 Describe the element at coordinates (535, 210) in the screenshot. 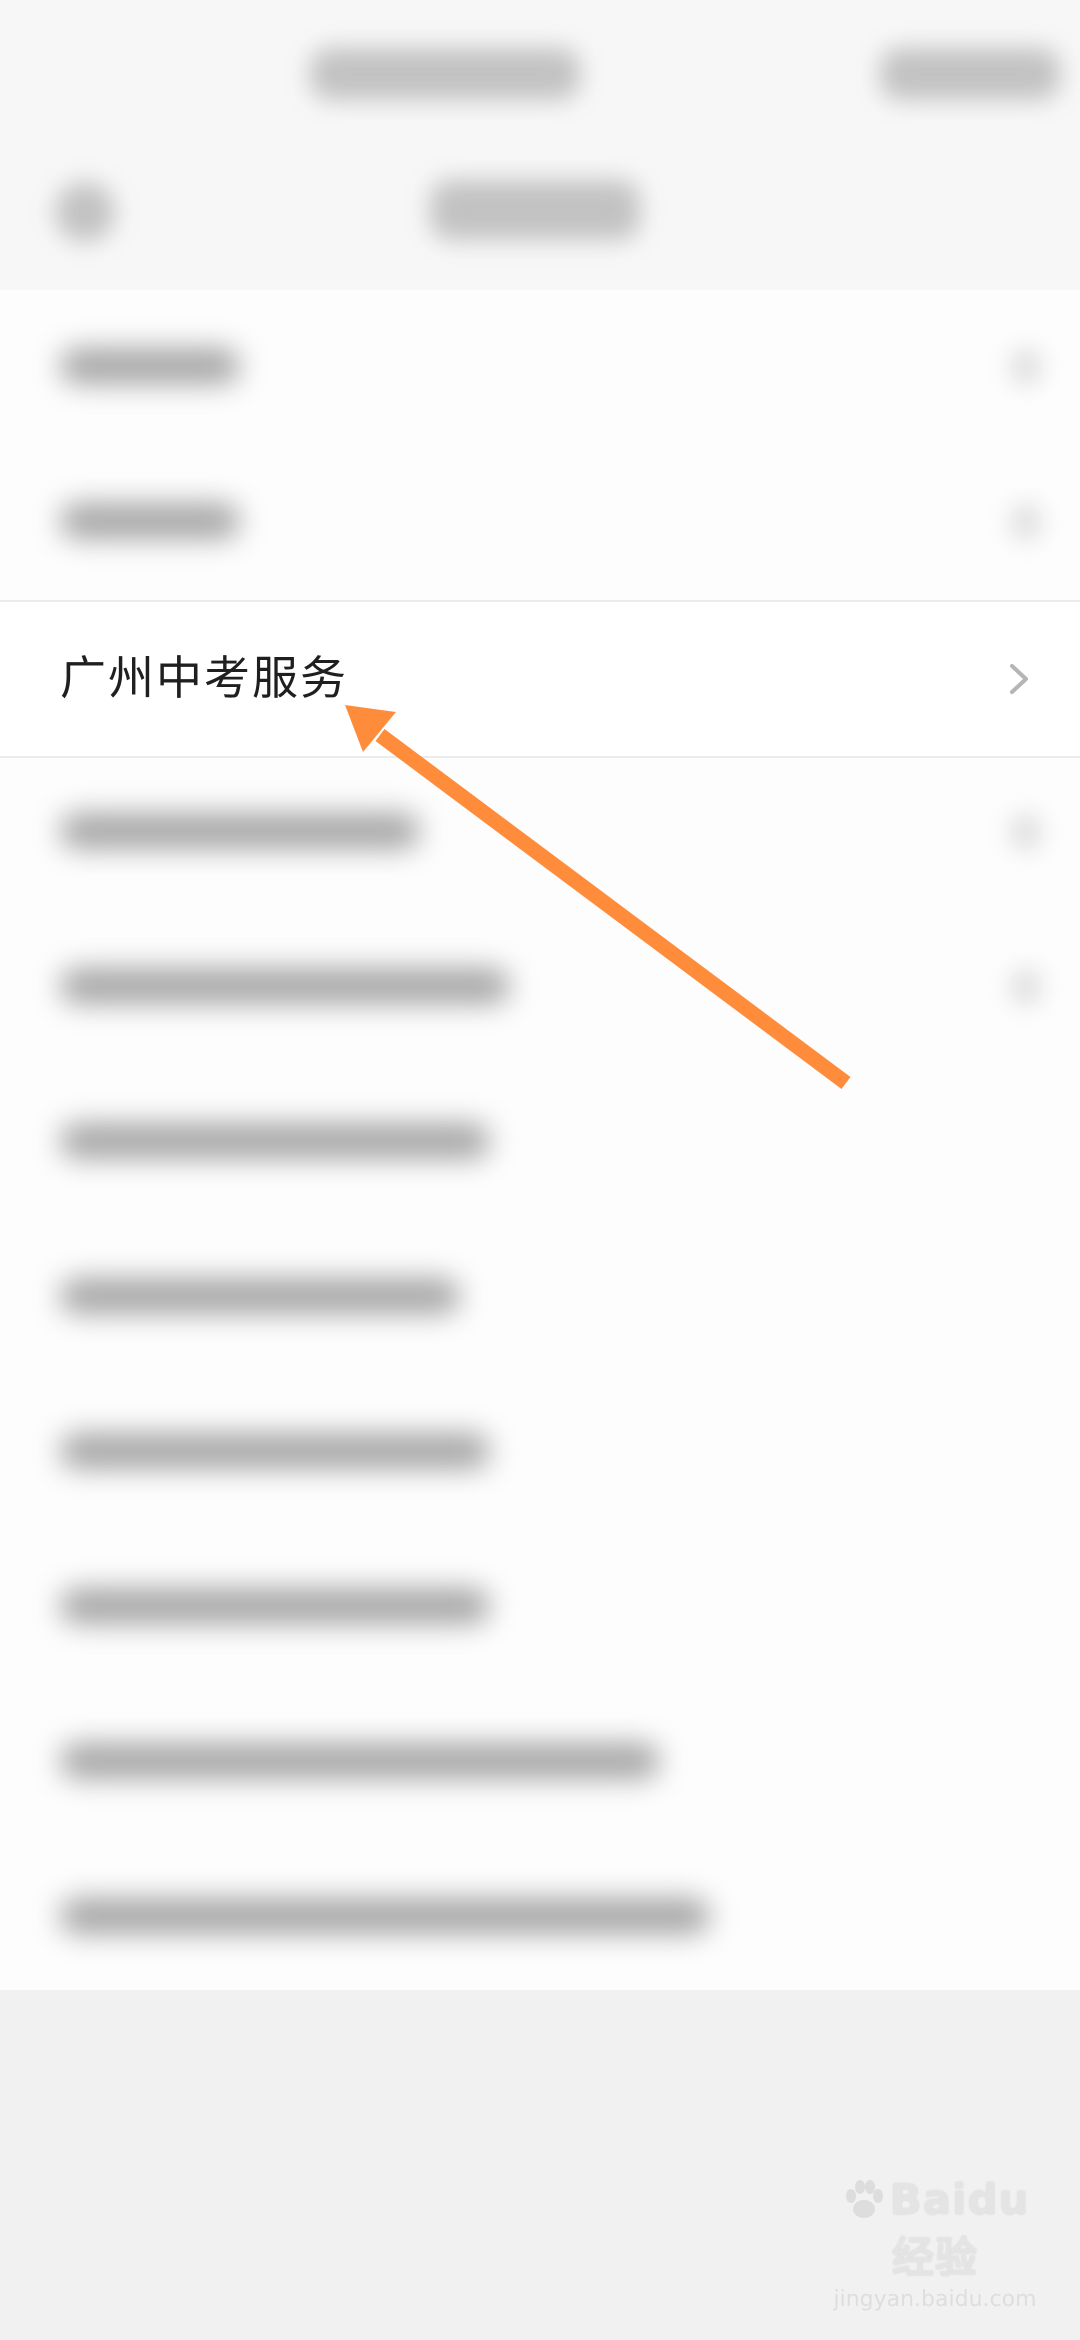

I see `page-title` at that location.